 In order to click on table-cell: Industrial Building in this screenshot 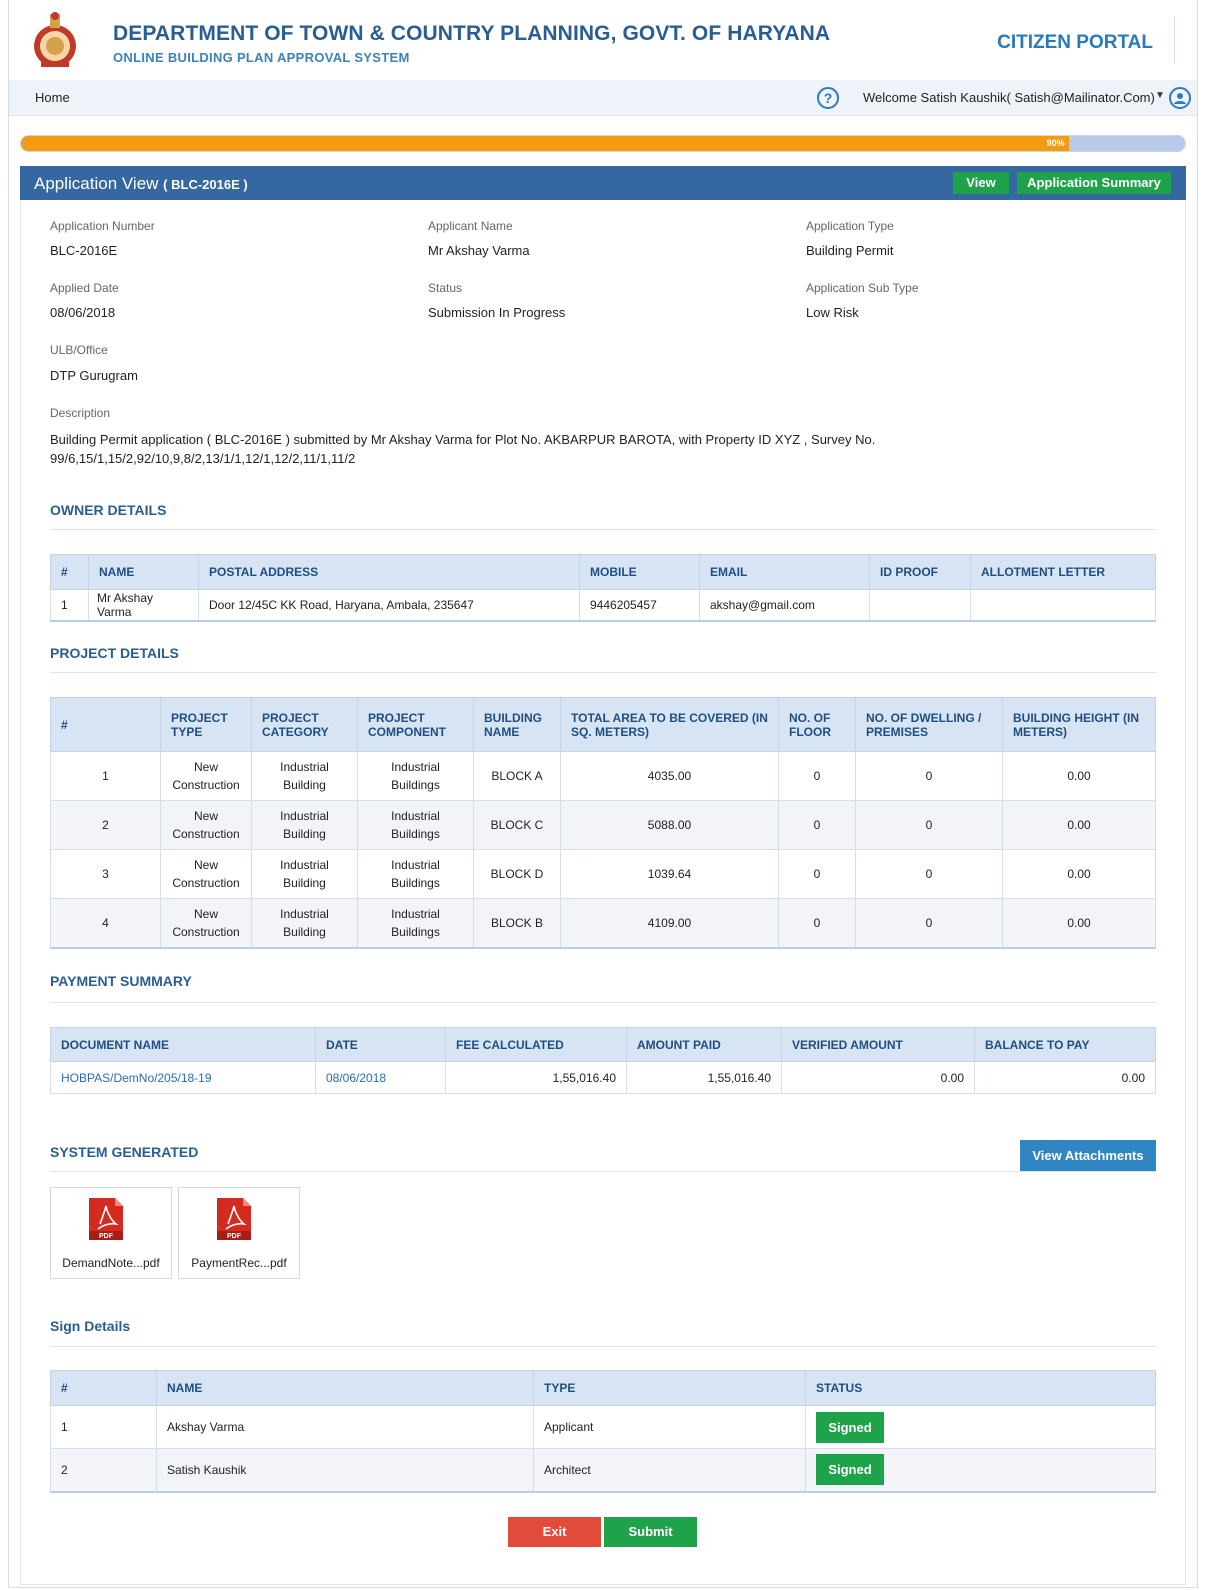, I will do `click(304, 776)`.